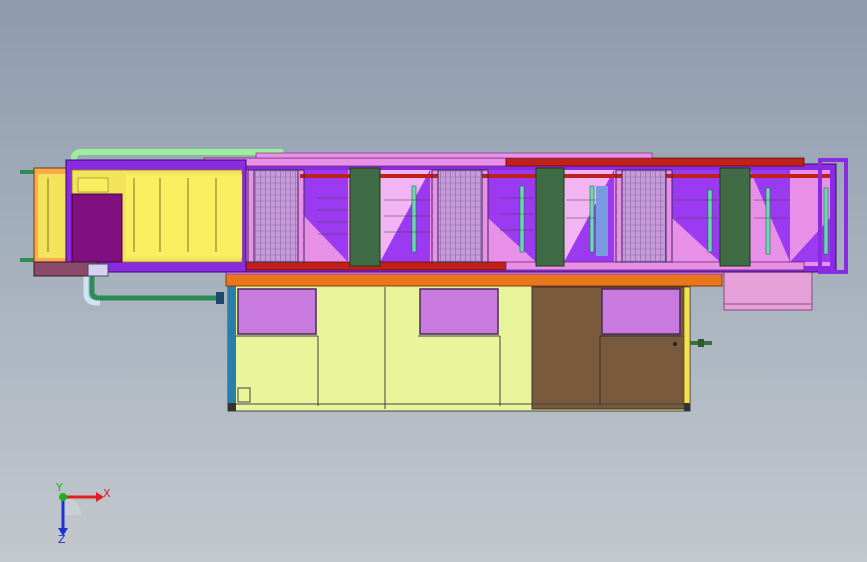 The width and height of the screenshot is (867, 562). Describe the element at coordinates (107, 493) in the screenshot. I see `x-axis-label: X` at that location.